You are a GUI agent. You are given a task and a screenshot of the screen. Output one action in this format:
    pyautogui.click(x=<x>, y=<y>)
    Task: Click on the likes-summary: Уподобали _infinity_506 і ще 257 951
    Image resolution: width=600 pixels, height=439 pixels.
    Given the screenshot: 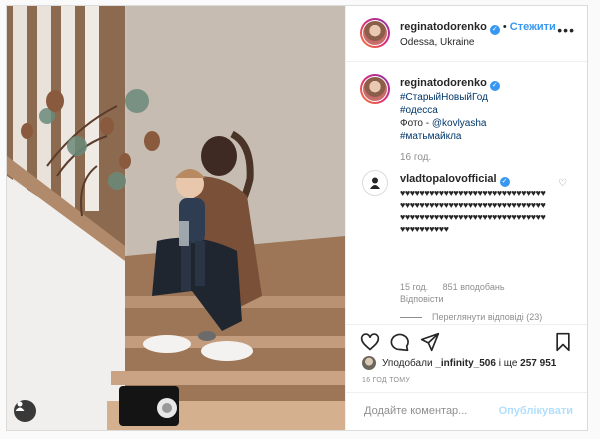 What is the action you would take?
    pyautogui.click(x=459, y=363)
    